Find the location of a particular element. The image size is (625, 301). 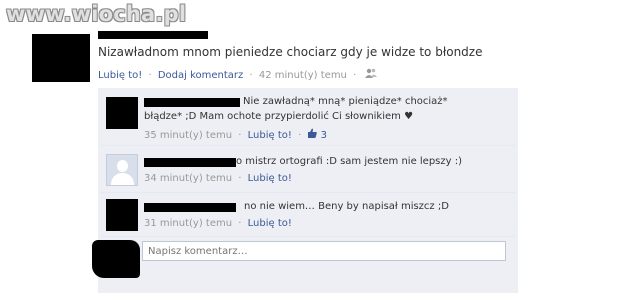

comment-text: Nie zawładną* mną* pieniądze* chociaż* is located at coordinates (345, 101).